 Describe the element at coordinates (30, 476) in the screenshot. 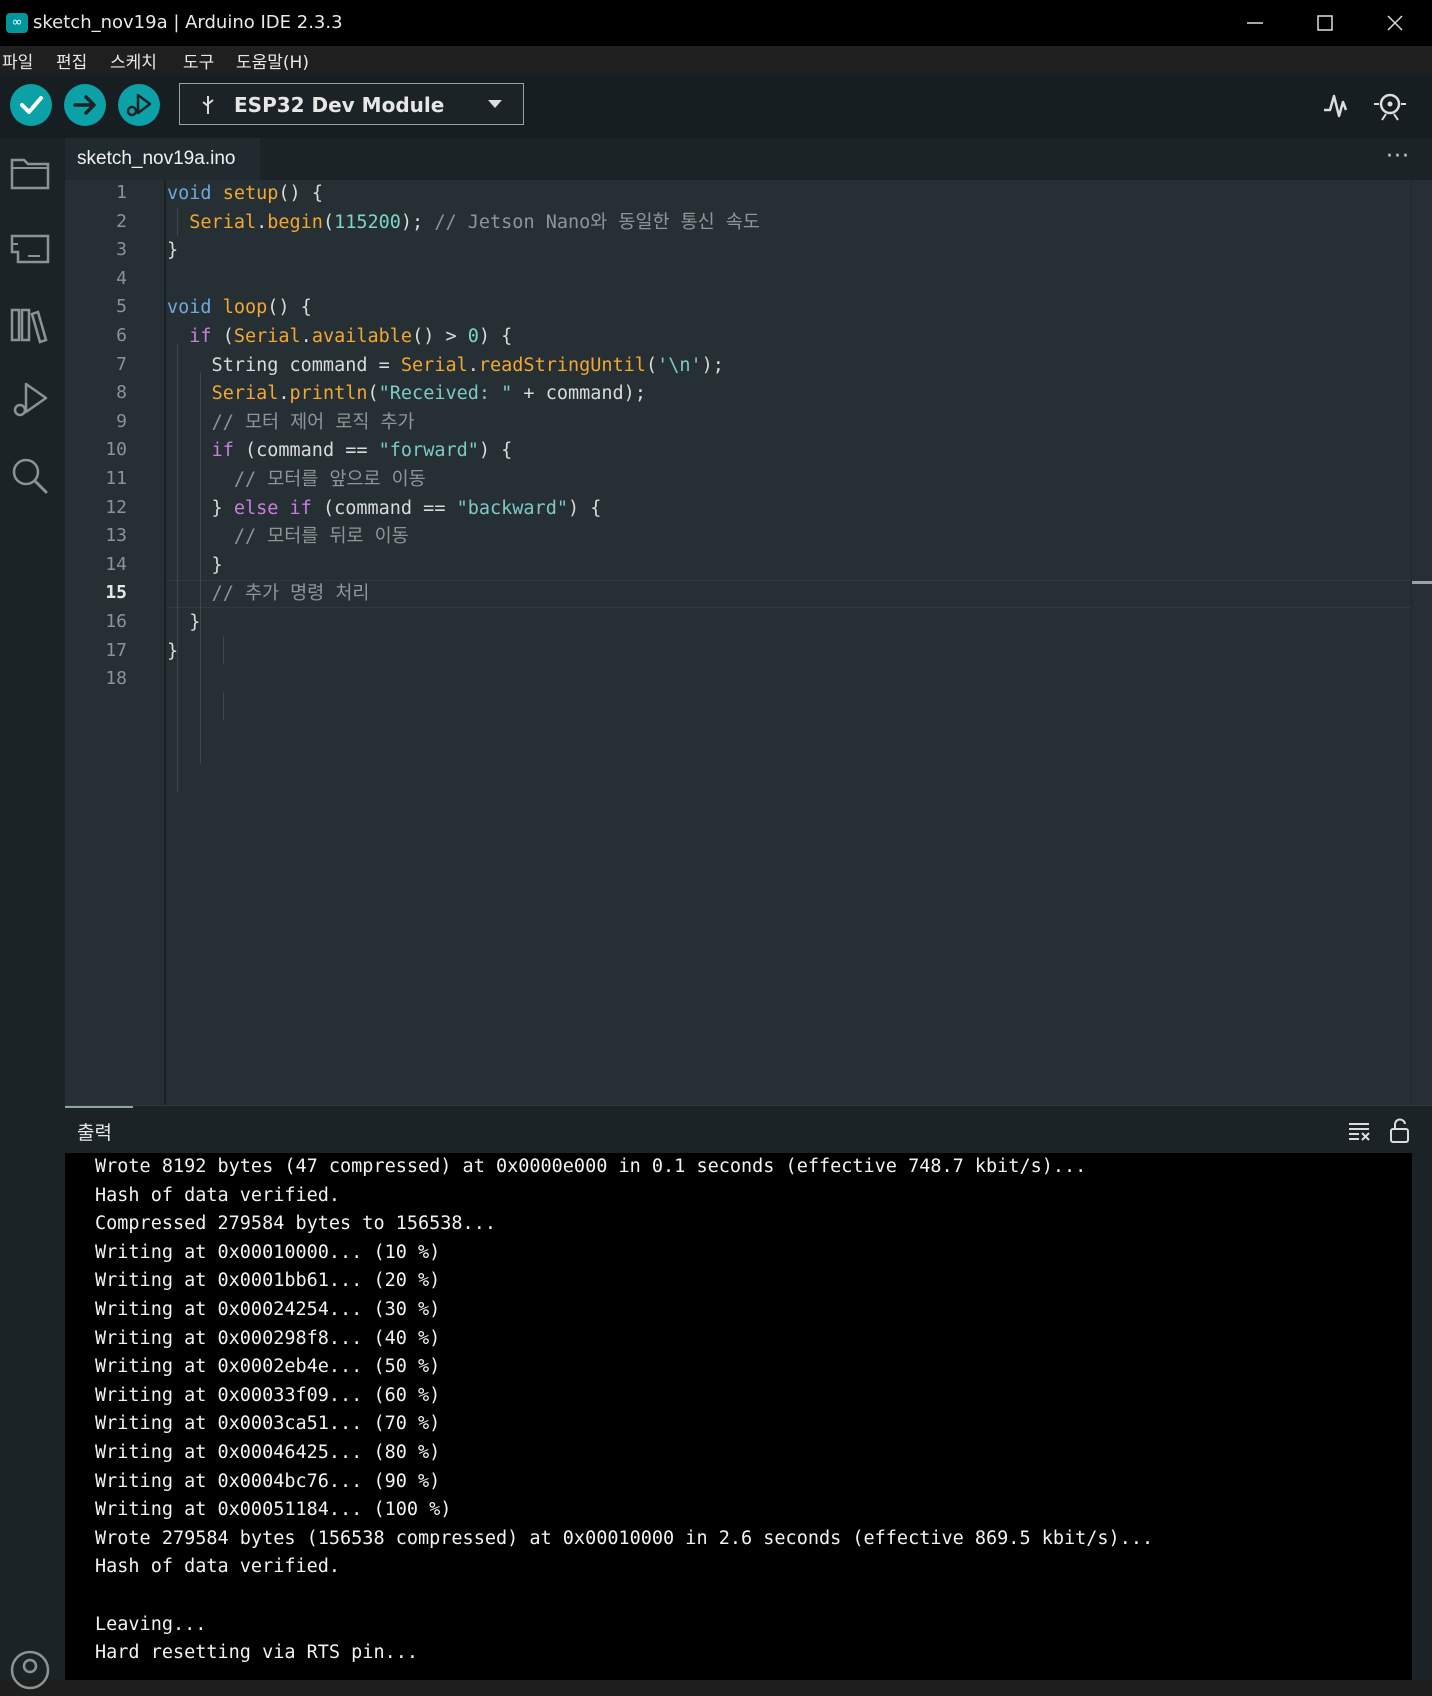

I see `search-button` at that location.